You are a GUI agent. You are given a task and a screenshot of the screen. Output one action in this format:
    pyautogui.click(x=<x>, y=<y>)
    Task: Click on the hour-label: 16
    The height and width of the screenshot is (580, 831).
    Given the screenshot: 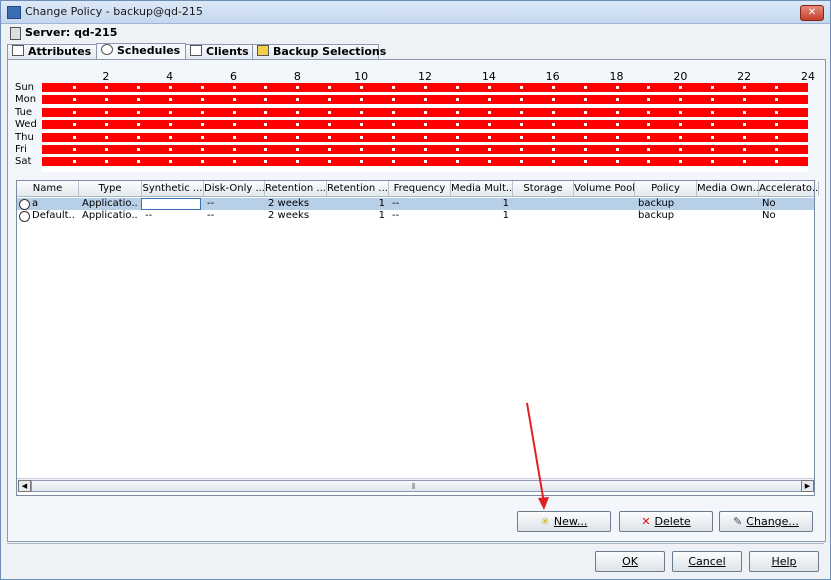 What is the action you would take?
    pyautogui.click(x=552, y=76)
    